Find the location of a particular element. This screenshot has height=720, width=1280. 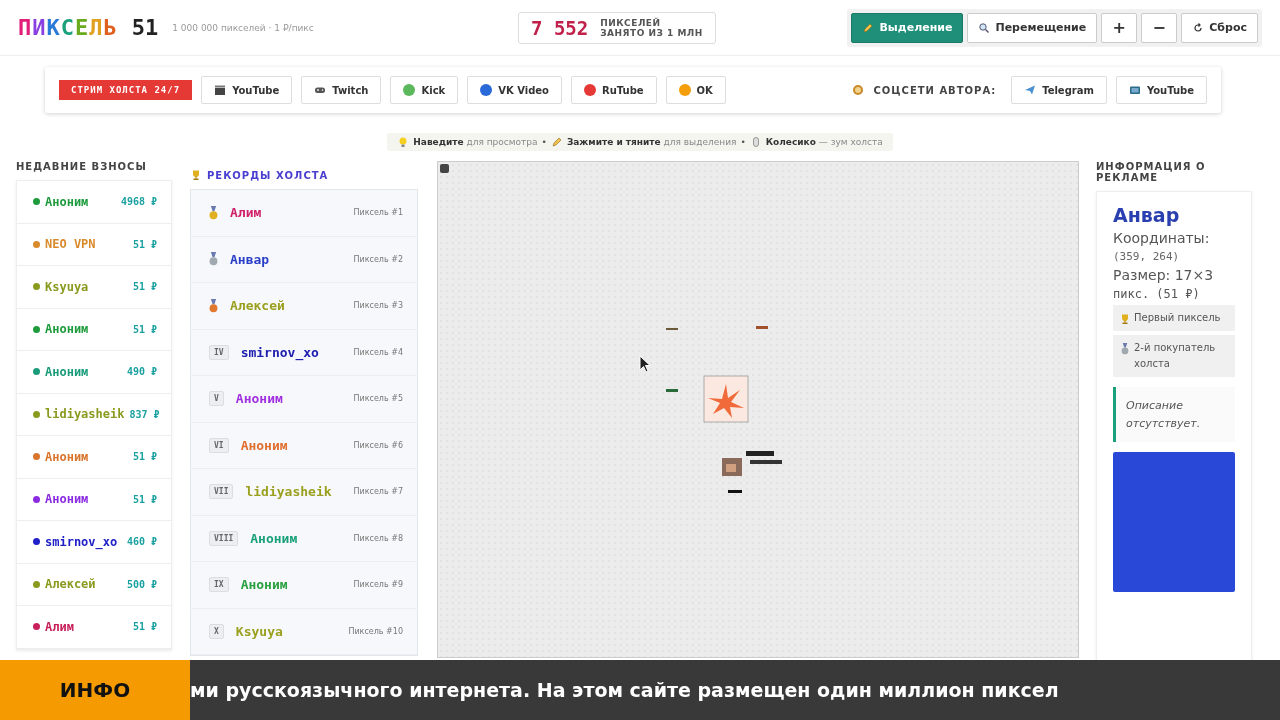

tool-button: Перемещение is located at coordinates (1032, 27).